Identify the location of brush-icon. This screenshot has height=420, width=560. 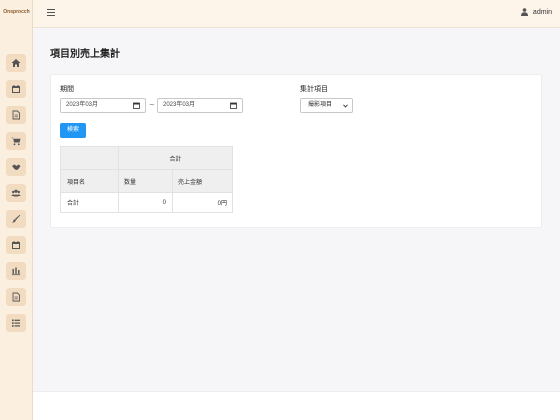
(16, 218).